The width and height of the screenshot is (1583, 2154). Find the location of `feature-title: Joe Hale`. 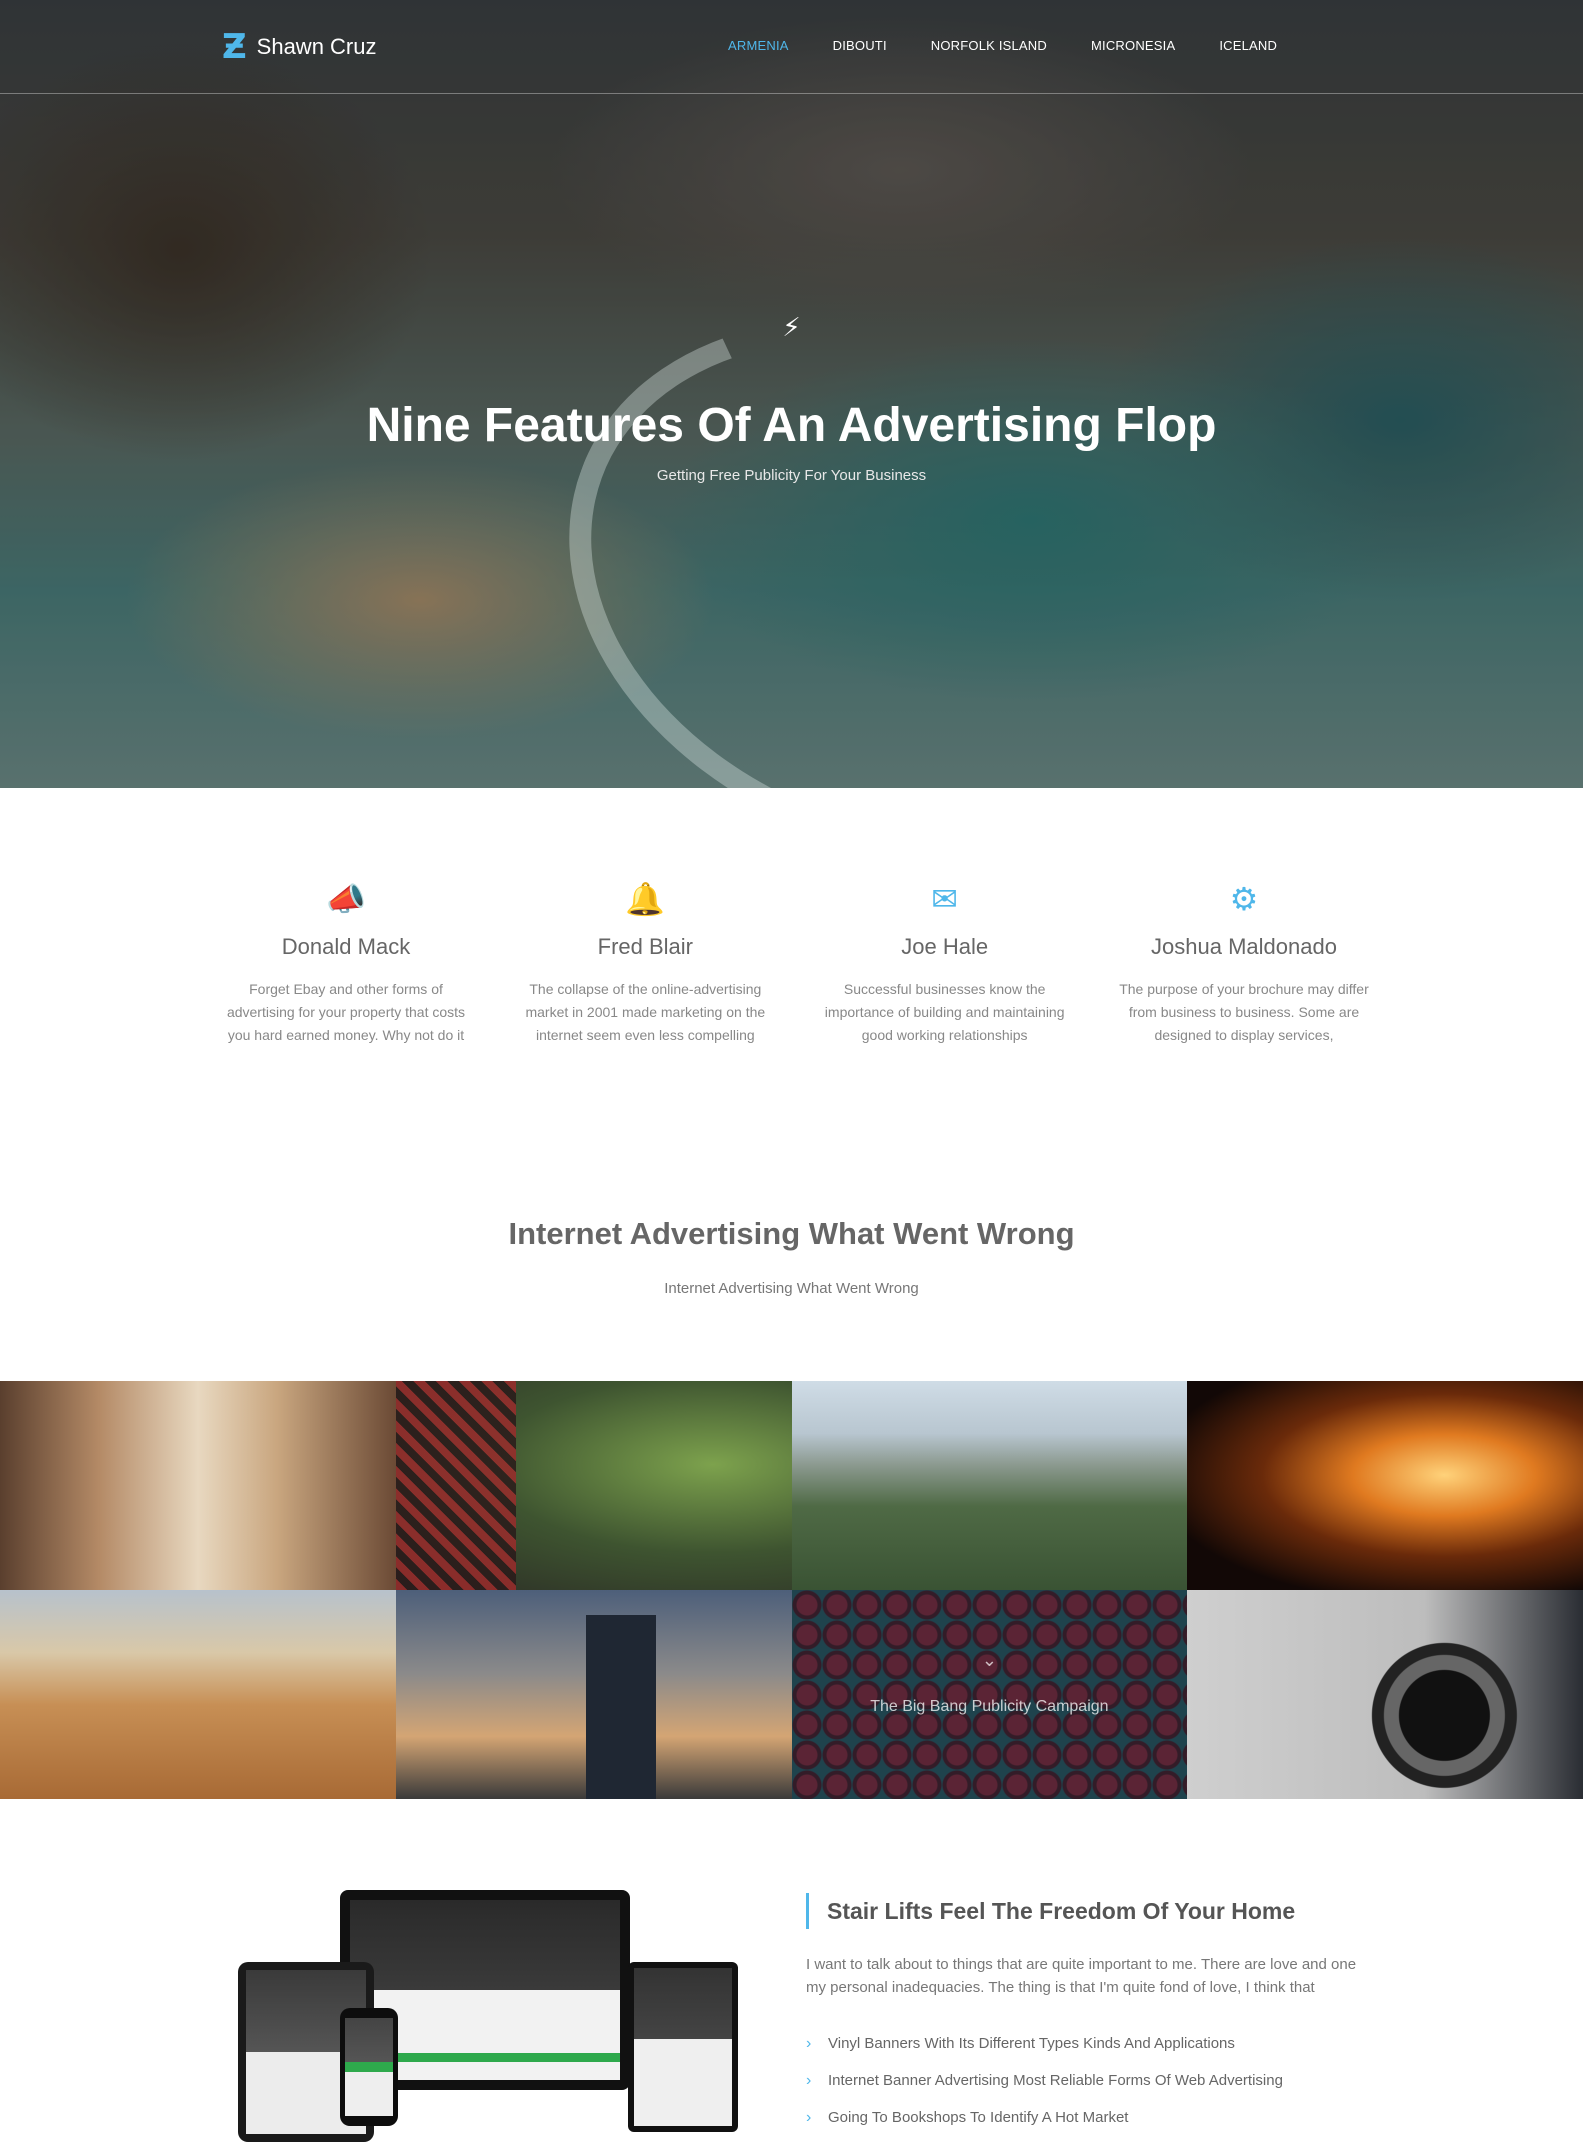

feature-title: Joe Hale is located at coordinates (945, 946).